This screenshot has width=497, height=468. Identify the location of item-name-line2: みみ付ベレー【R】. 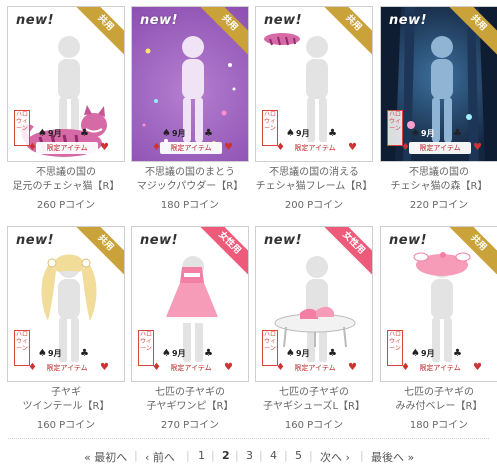
(435, 407).